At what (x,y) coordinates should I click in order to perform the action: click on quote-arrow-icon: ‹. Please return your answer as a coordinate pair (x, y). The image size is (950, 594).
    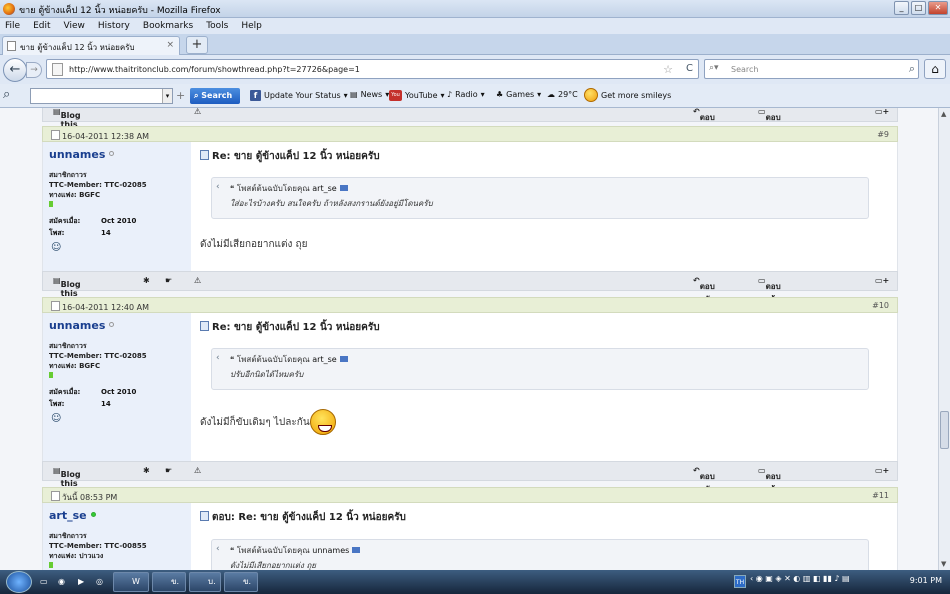
    Looking at the image, I should click on (218, 358).